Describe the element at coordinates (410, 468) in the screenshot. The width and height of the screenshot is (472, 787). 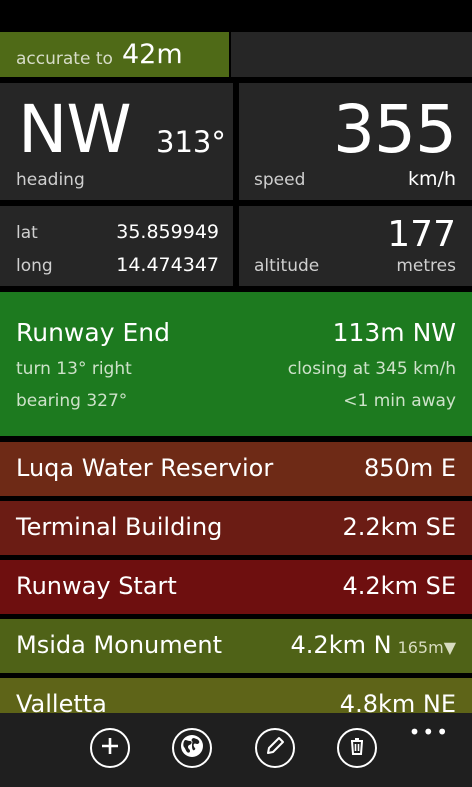
I see `waypoint-distance: 850m E` at that location.